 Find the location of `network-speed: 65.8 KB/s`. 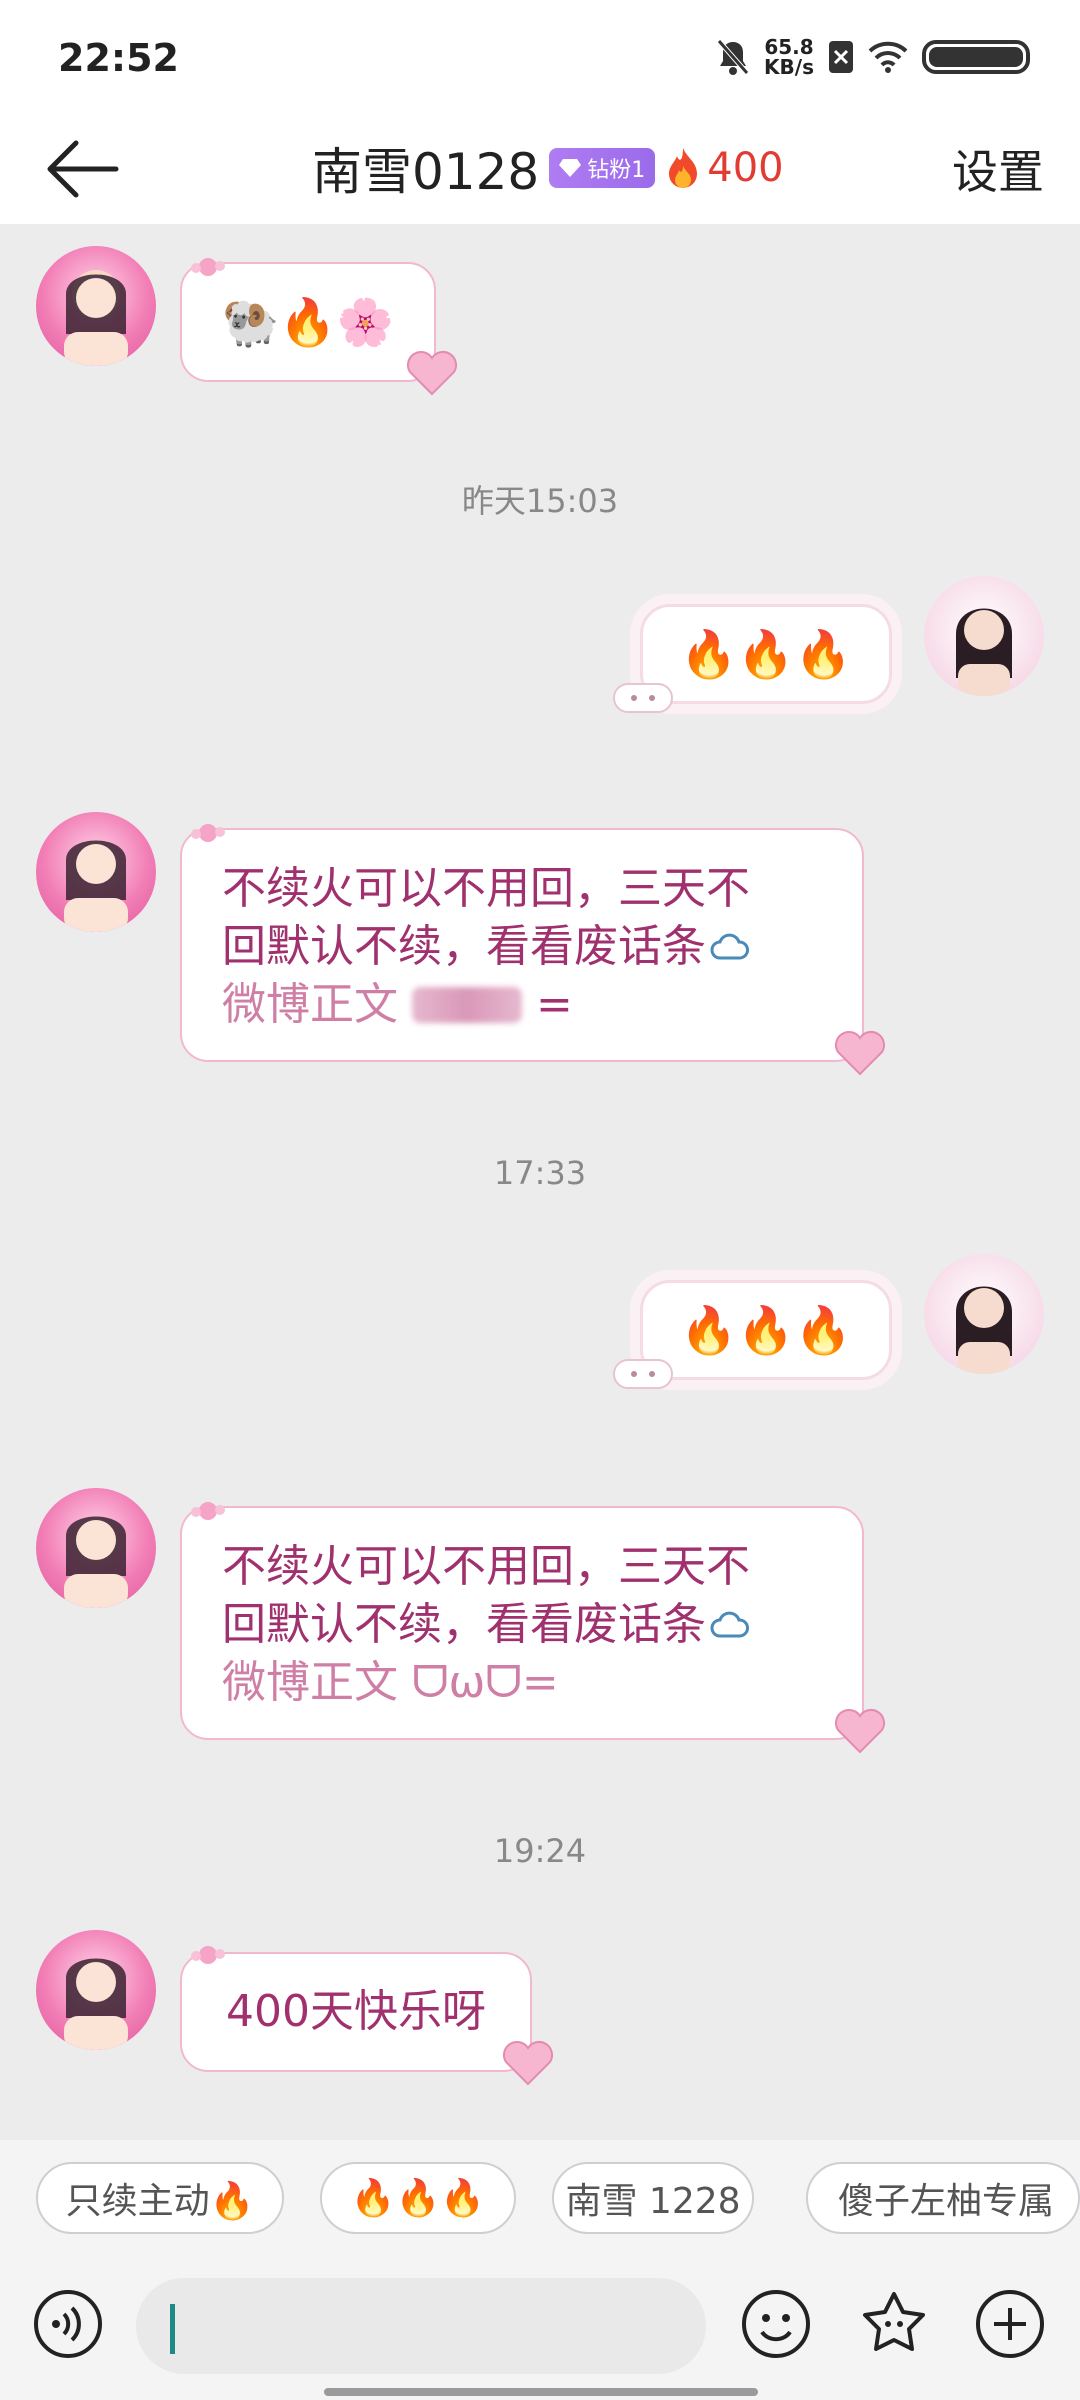

network-speed: 65.8 KB/s is located at coordinates (789, 57).